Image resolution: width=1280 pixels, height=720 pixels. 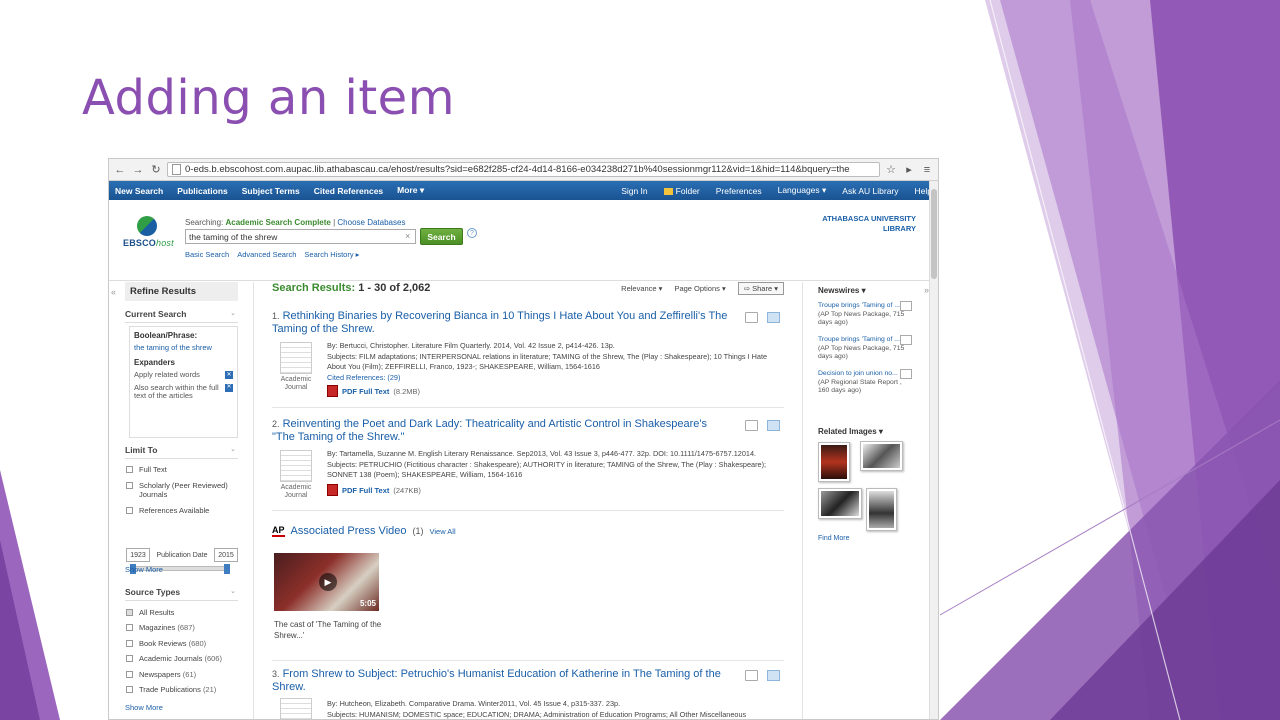 I want to click on slider-handle-right, so click(x=227, y=569).